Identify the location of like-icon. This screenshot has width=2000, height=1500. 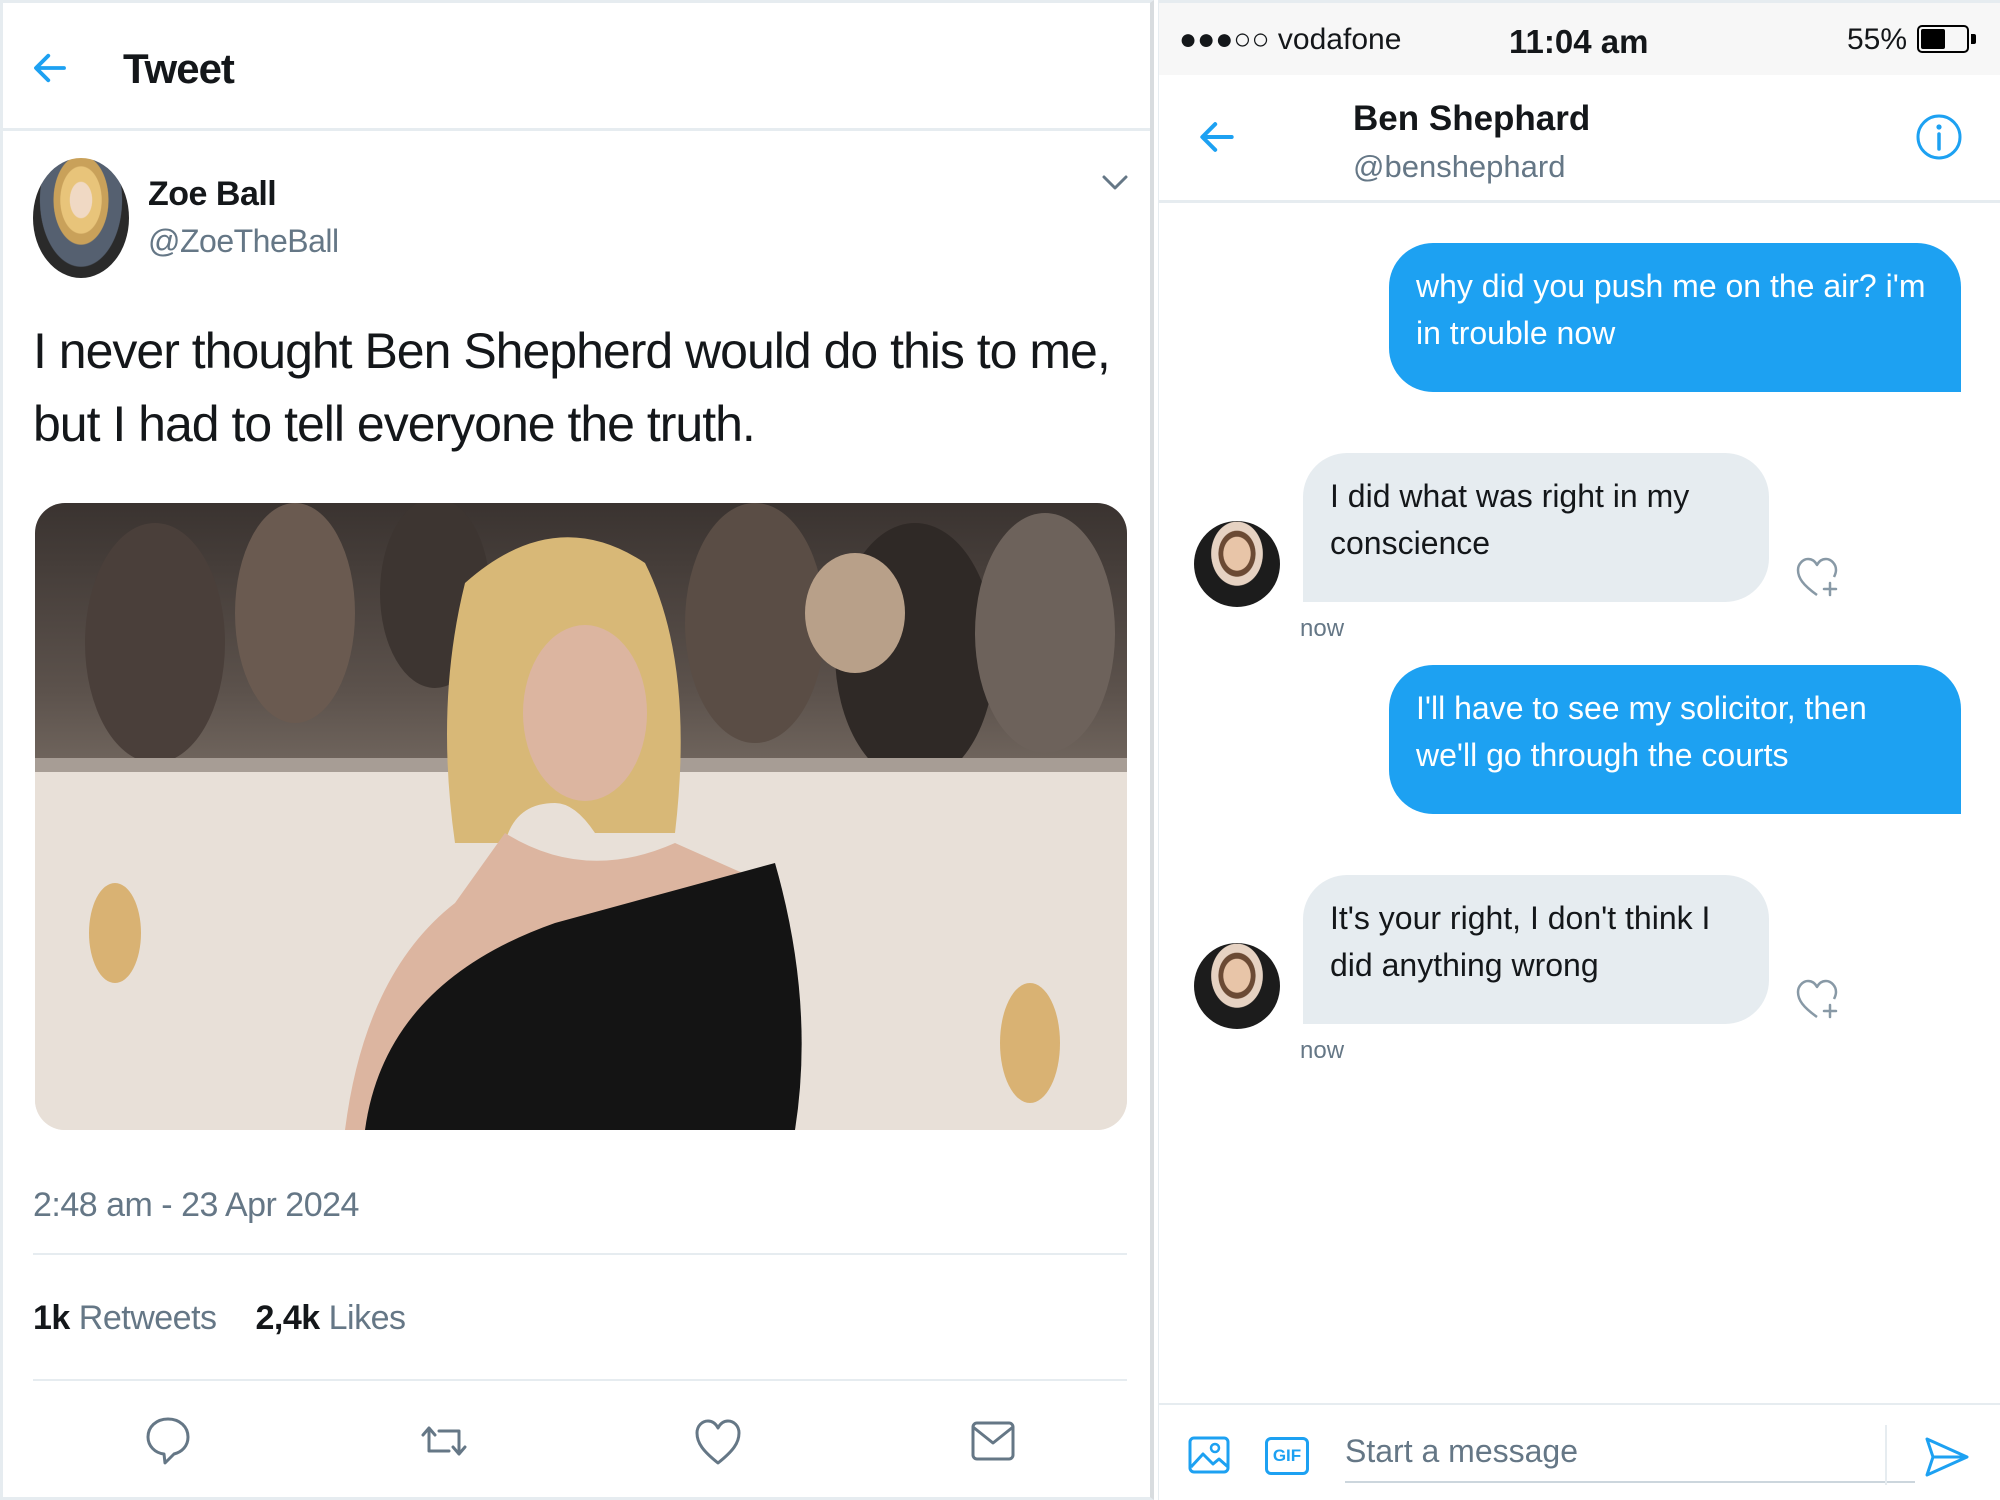
(718, 1441).